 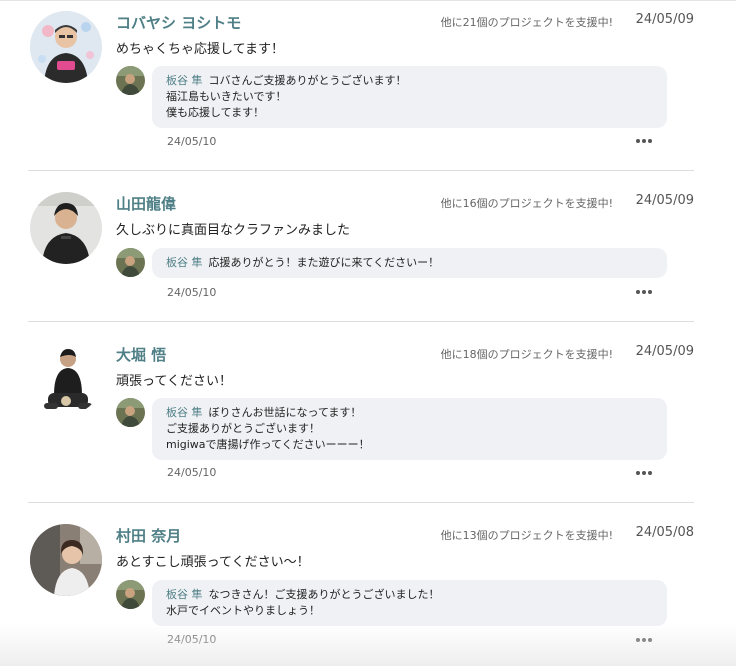 What do you see at coordinates (148, 535) in the screenshot?
I see `comment-author-name: 村田 奈月` at bounding box center [148, 535].